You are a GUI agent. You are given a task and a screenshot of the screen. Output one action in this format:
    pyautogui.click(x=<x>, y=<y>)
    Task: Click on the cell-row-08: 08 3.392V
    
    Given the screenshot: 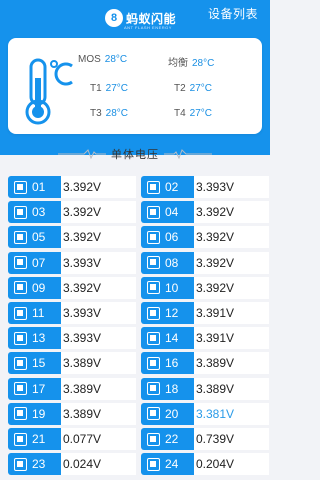 What is the action you would take?
    pyautogui.click(x=205, y=262)
    